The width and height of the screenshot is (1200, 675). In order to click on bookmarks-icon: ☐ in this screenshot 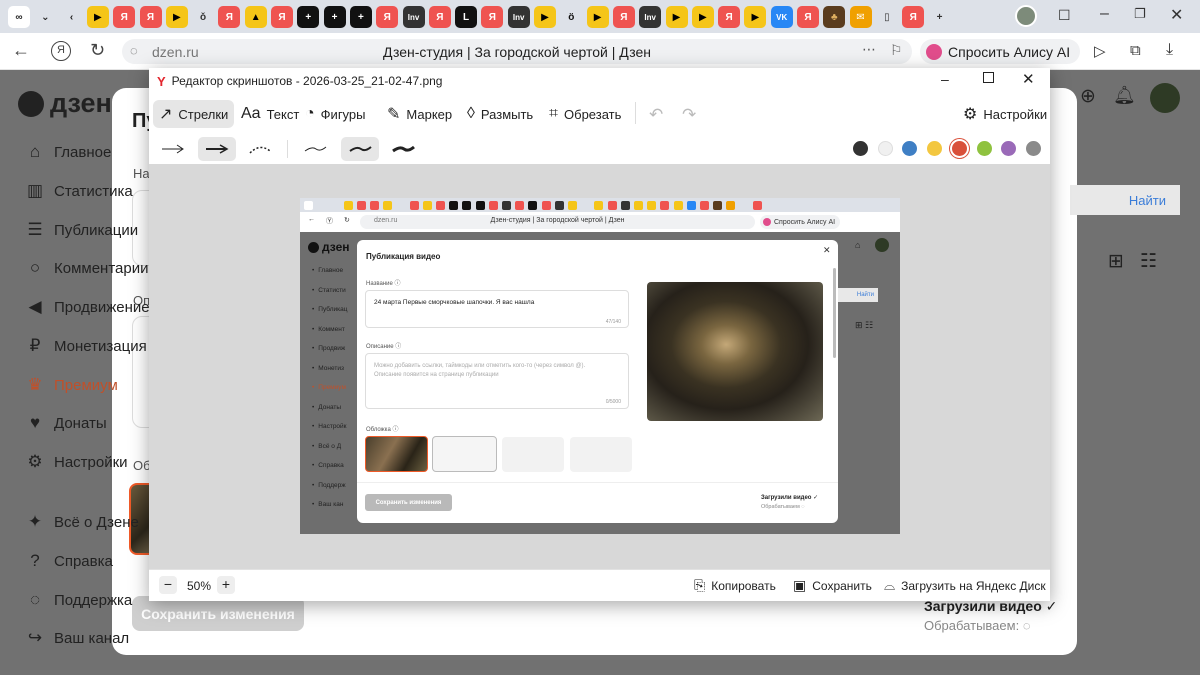, I will do `click(1064, 15)`.